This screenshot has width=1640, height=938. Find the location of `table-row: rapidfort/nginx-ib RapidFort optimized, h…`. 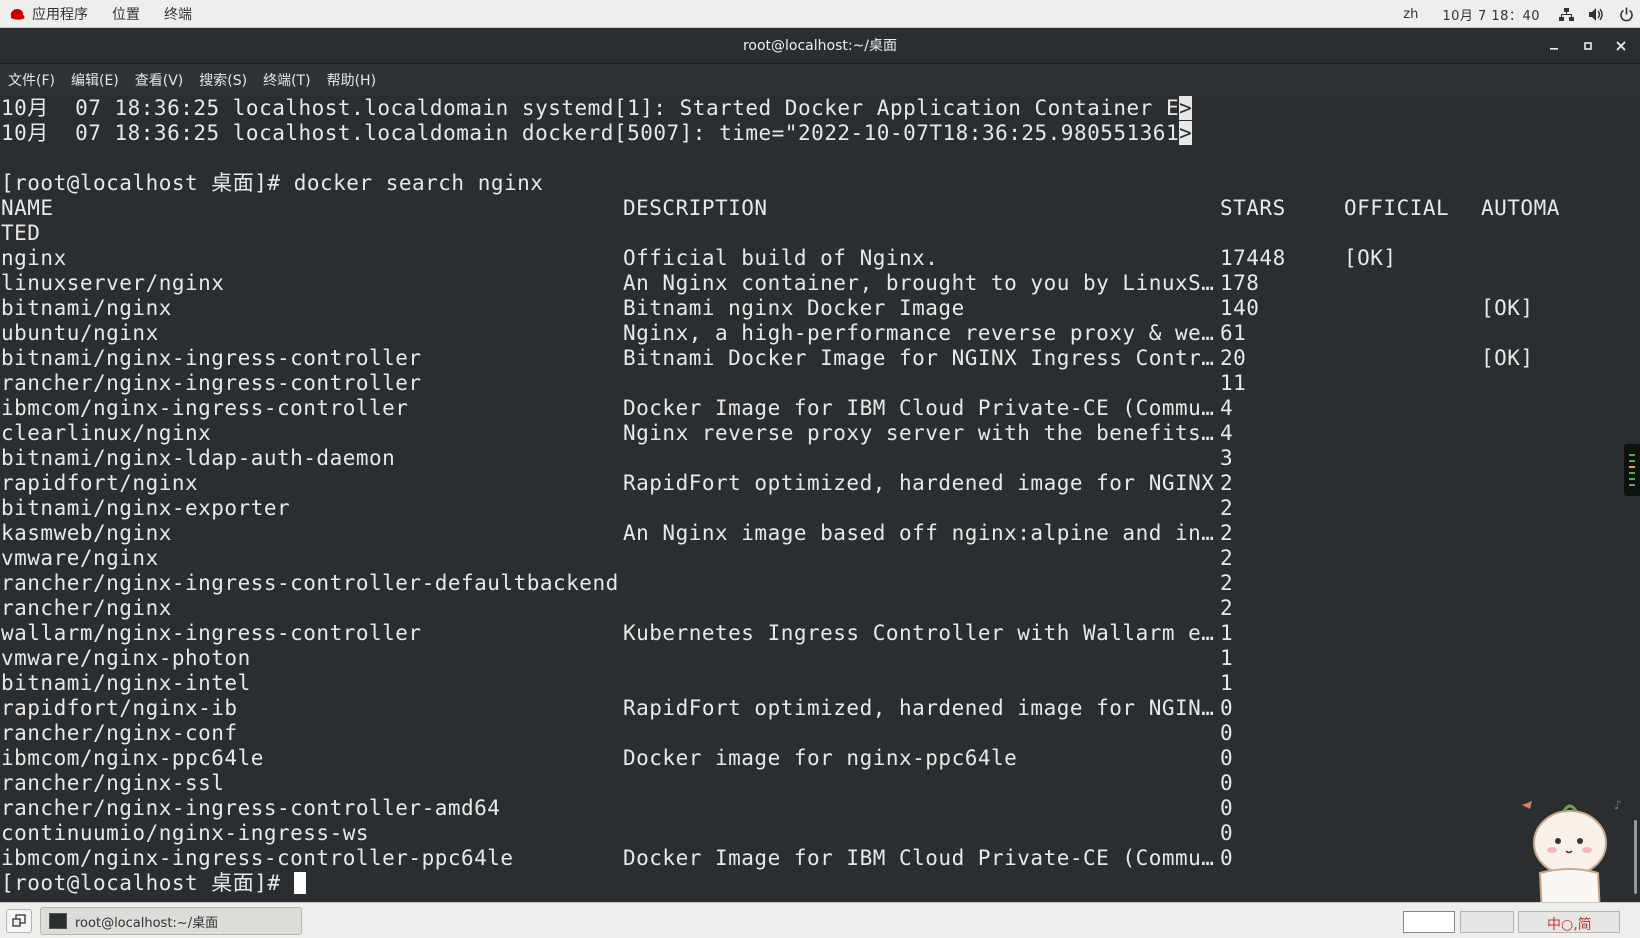

table-row: rapidfort/nginx-ib RapidFort optimized, h… is located at coordinates (617, 708).